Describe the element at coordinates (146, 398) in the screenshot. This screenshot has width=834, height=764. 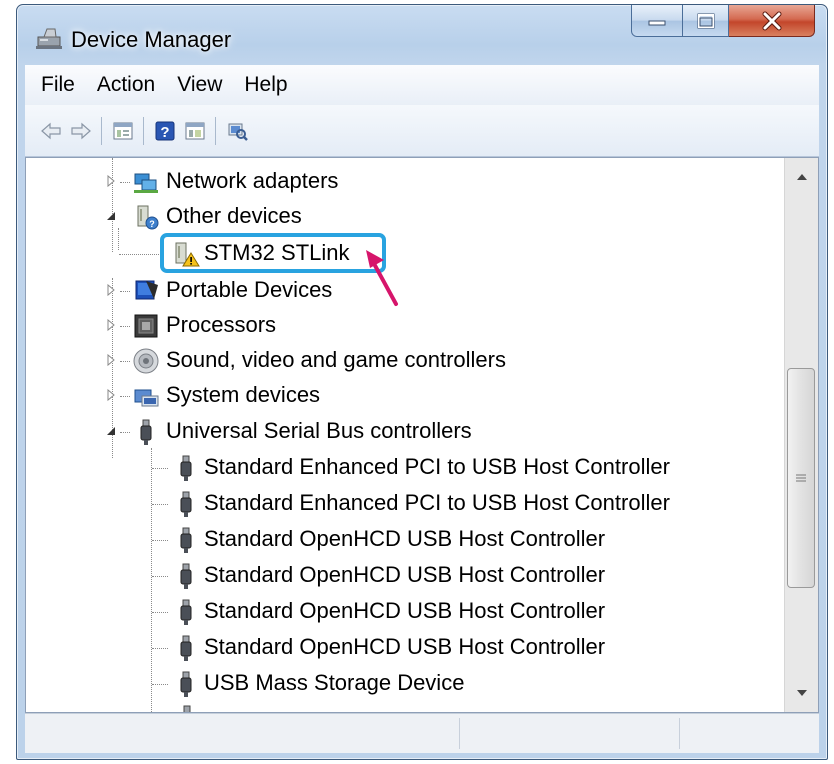
I see `system-devices-icon` at that location.